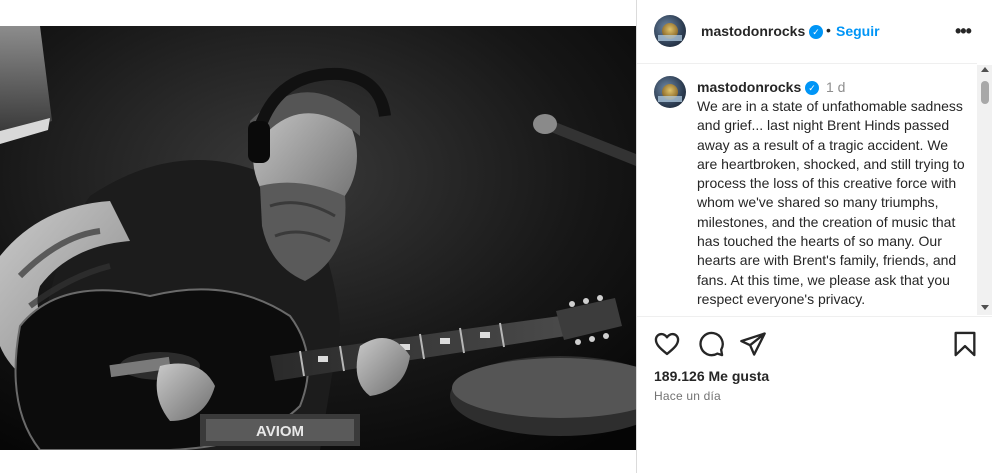 The width and height of the screenshot is (992, 473). I want to click on comment-bubble-icon, so click(711, 344).